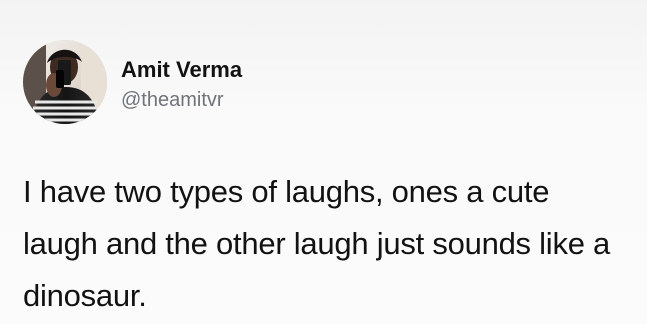 The image size is (647, 324). I want to click on author-avatar, so click(65, 82).